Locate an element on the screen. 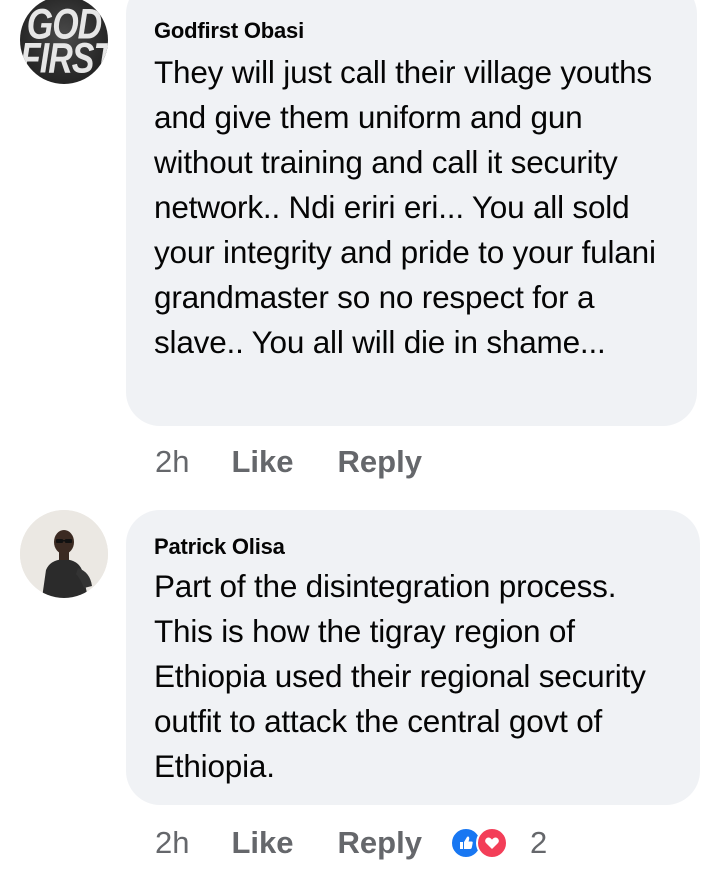 The width and height of the screenshot is (714, 887). comment-actions: 2h Like Reply 2 is located at coordinates (351, 843).